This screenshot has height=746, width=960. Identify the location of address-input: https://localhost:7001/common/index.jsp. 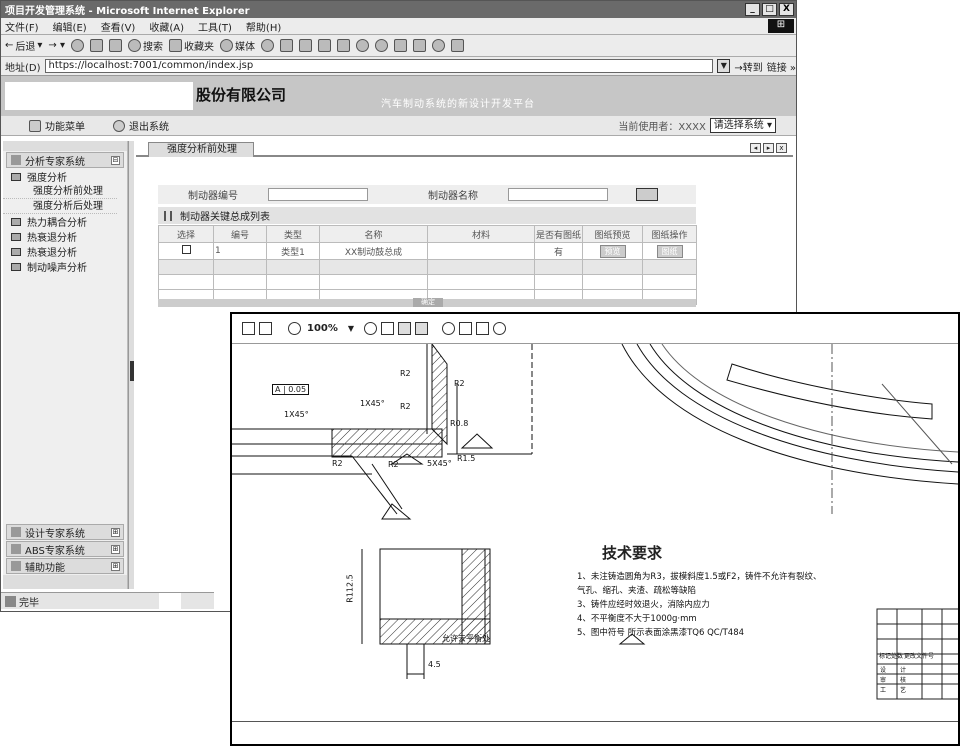
(379, 66).